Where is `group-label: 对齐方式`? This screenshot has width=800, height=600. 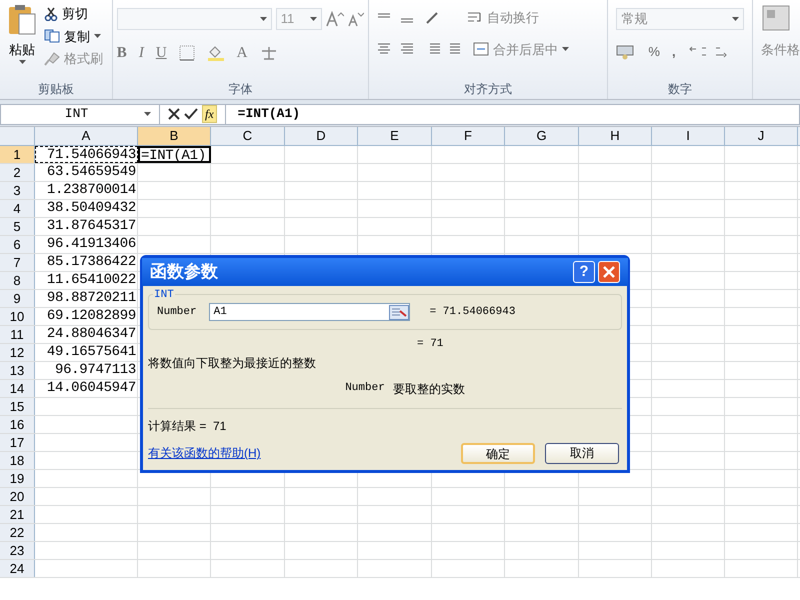
group-label: 对齐方式 is located at coordinates (488, 89).